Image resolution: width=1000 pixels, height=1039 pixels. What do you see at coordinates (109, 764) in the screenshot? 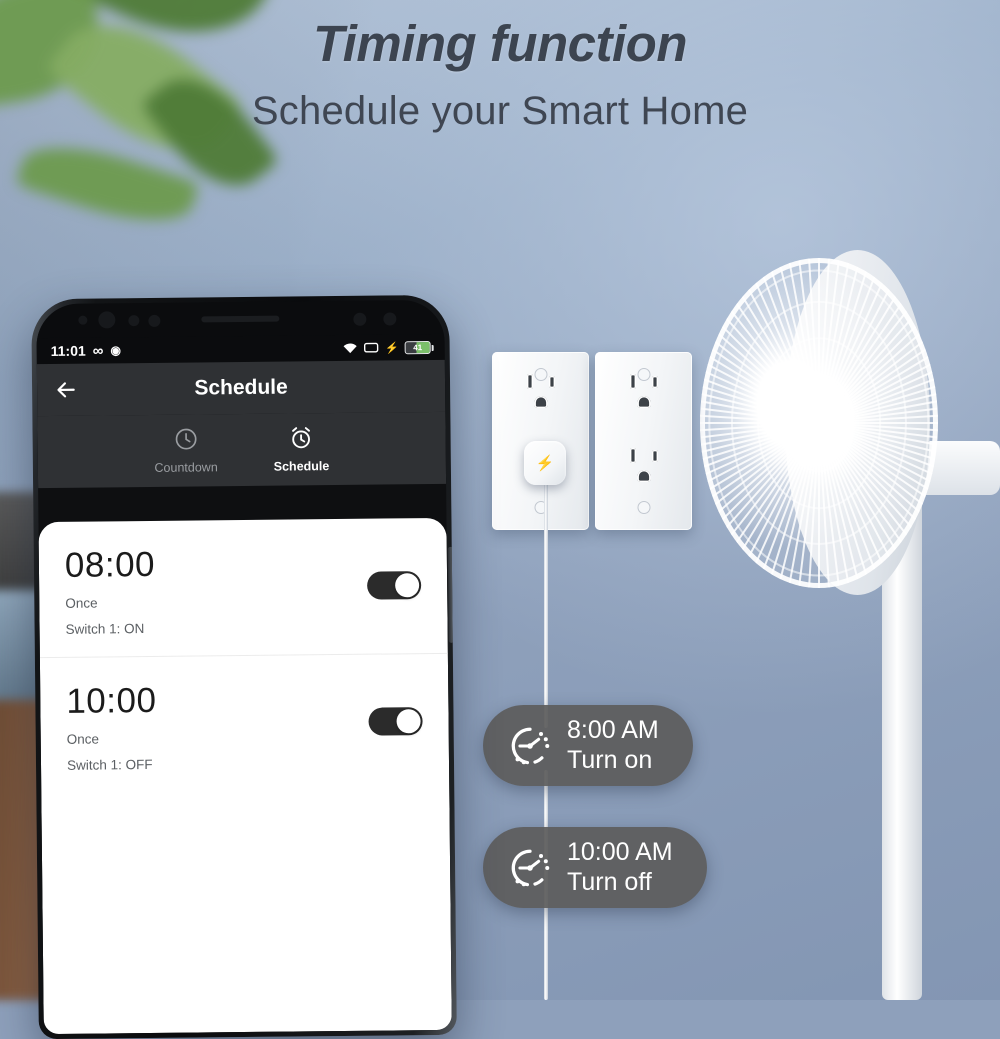
I see `schedule-switch-state: Switch 1: OFF` at bounding box center [109, 764].